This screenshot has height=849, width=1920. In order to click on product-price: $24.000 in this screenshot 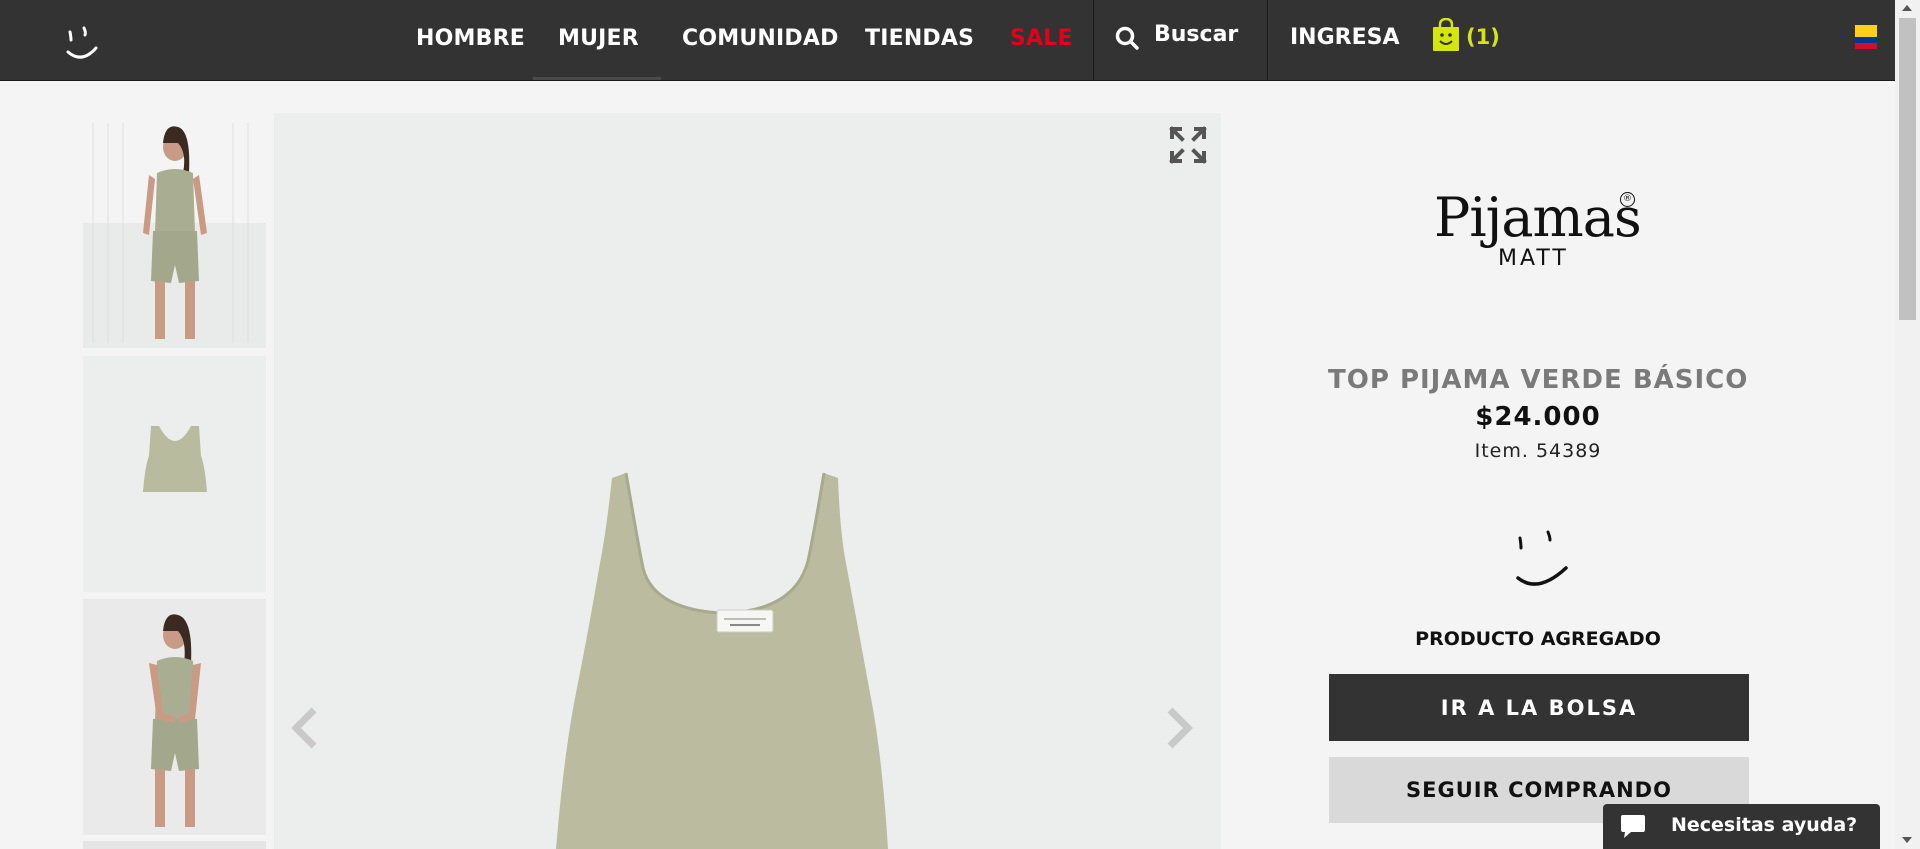, I will do `click(1538, 417)`.